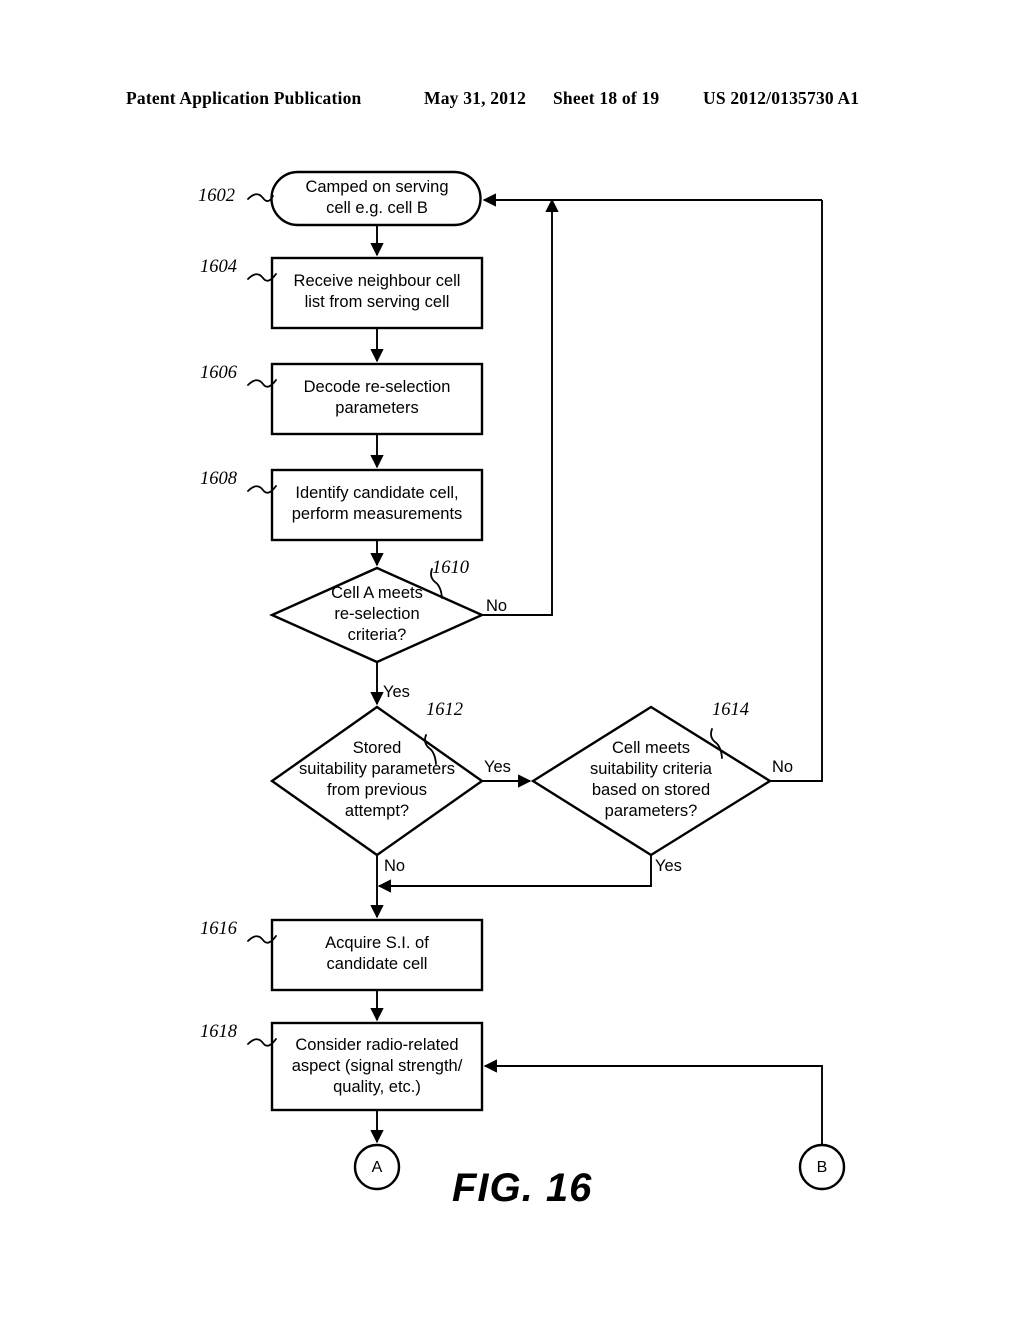 This screenshot has height=1320, width=1024. What do you see at coordinates (218, 1032) in the screenshot?
I see `ref-numeral-1618: 1618` at bounding box center [218, 1032].